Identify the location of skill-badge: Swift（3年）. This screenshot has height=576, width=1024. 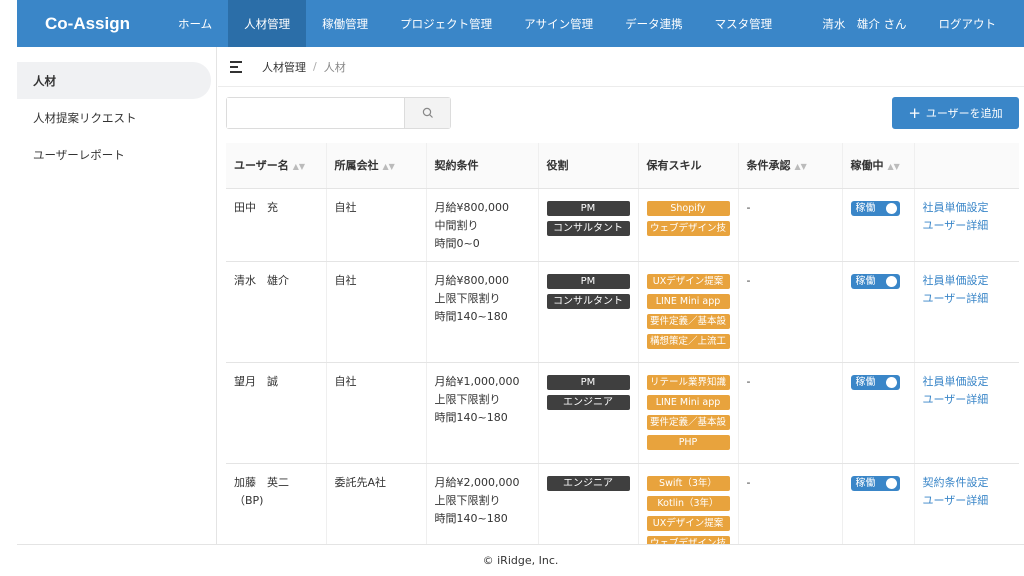
(688, 483).